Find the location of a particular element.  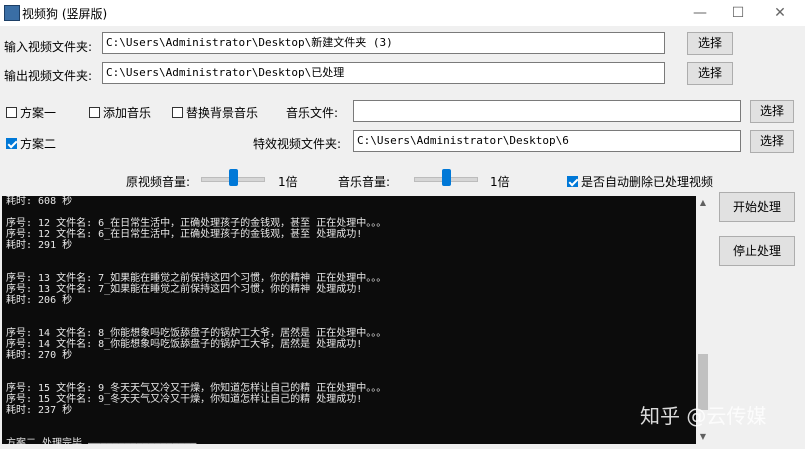

input-folder-select-button: 选择 is located at coordinates (710, 43).